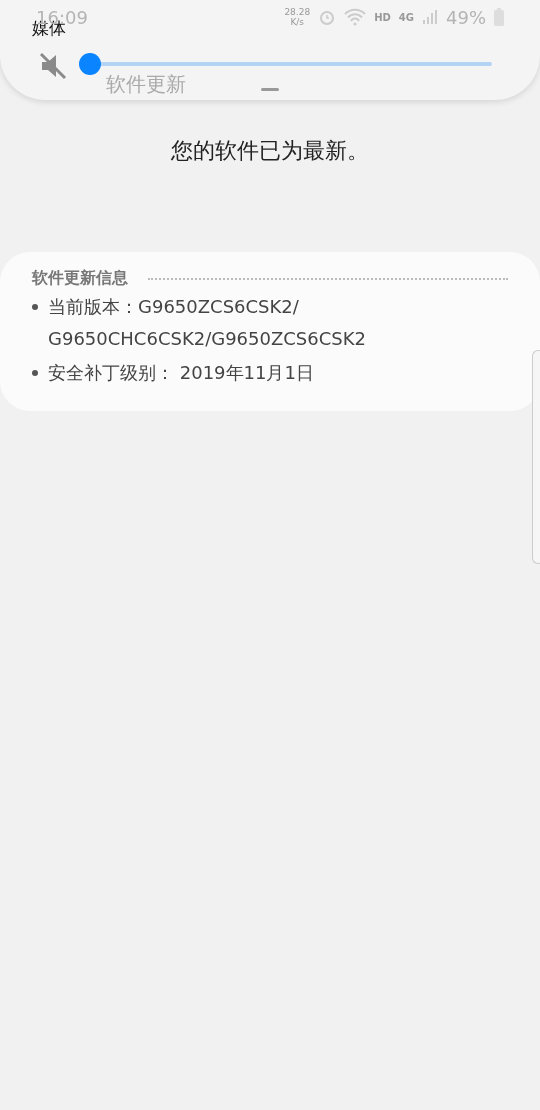  I want to click on hd-label: HD, so click(382, 17).